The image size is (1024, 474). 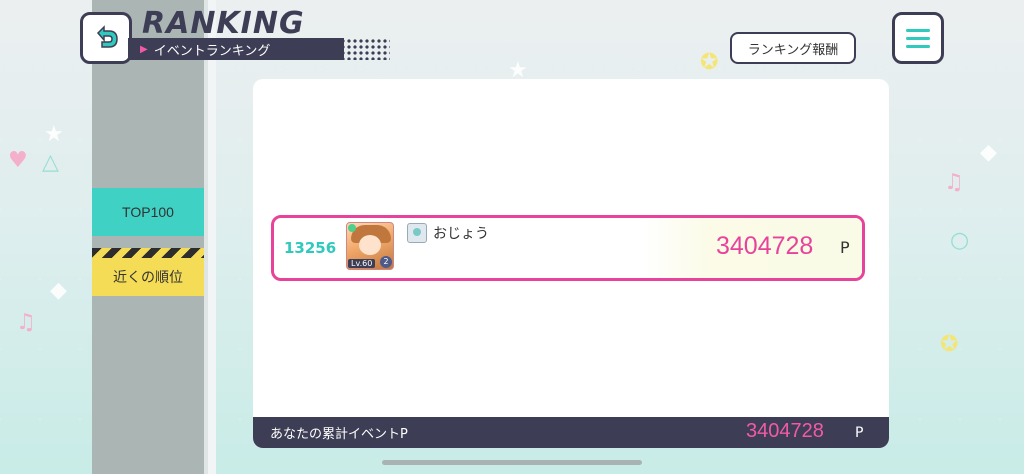 I want to click on star-icon: ★, so click(x=54, y=134).